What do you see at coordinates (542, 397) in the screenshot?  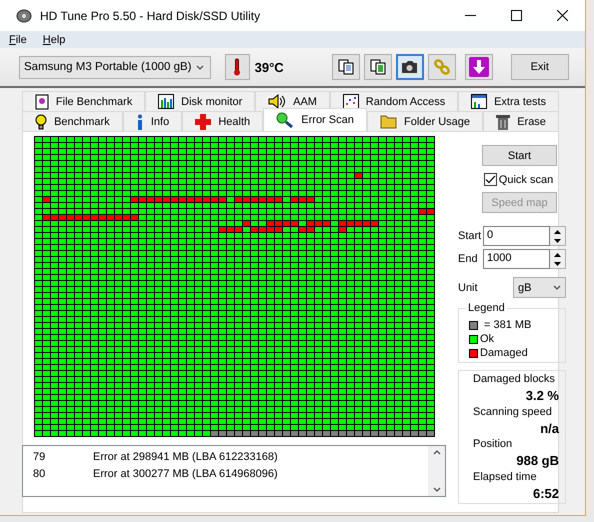 I see `stat-value: 3.2 %` at bounding box center [542, 397].